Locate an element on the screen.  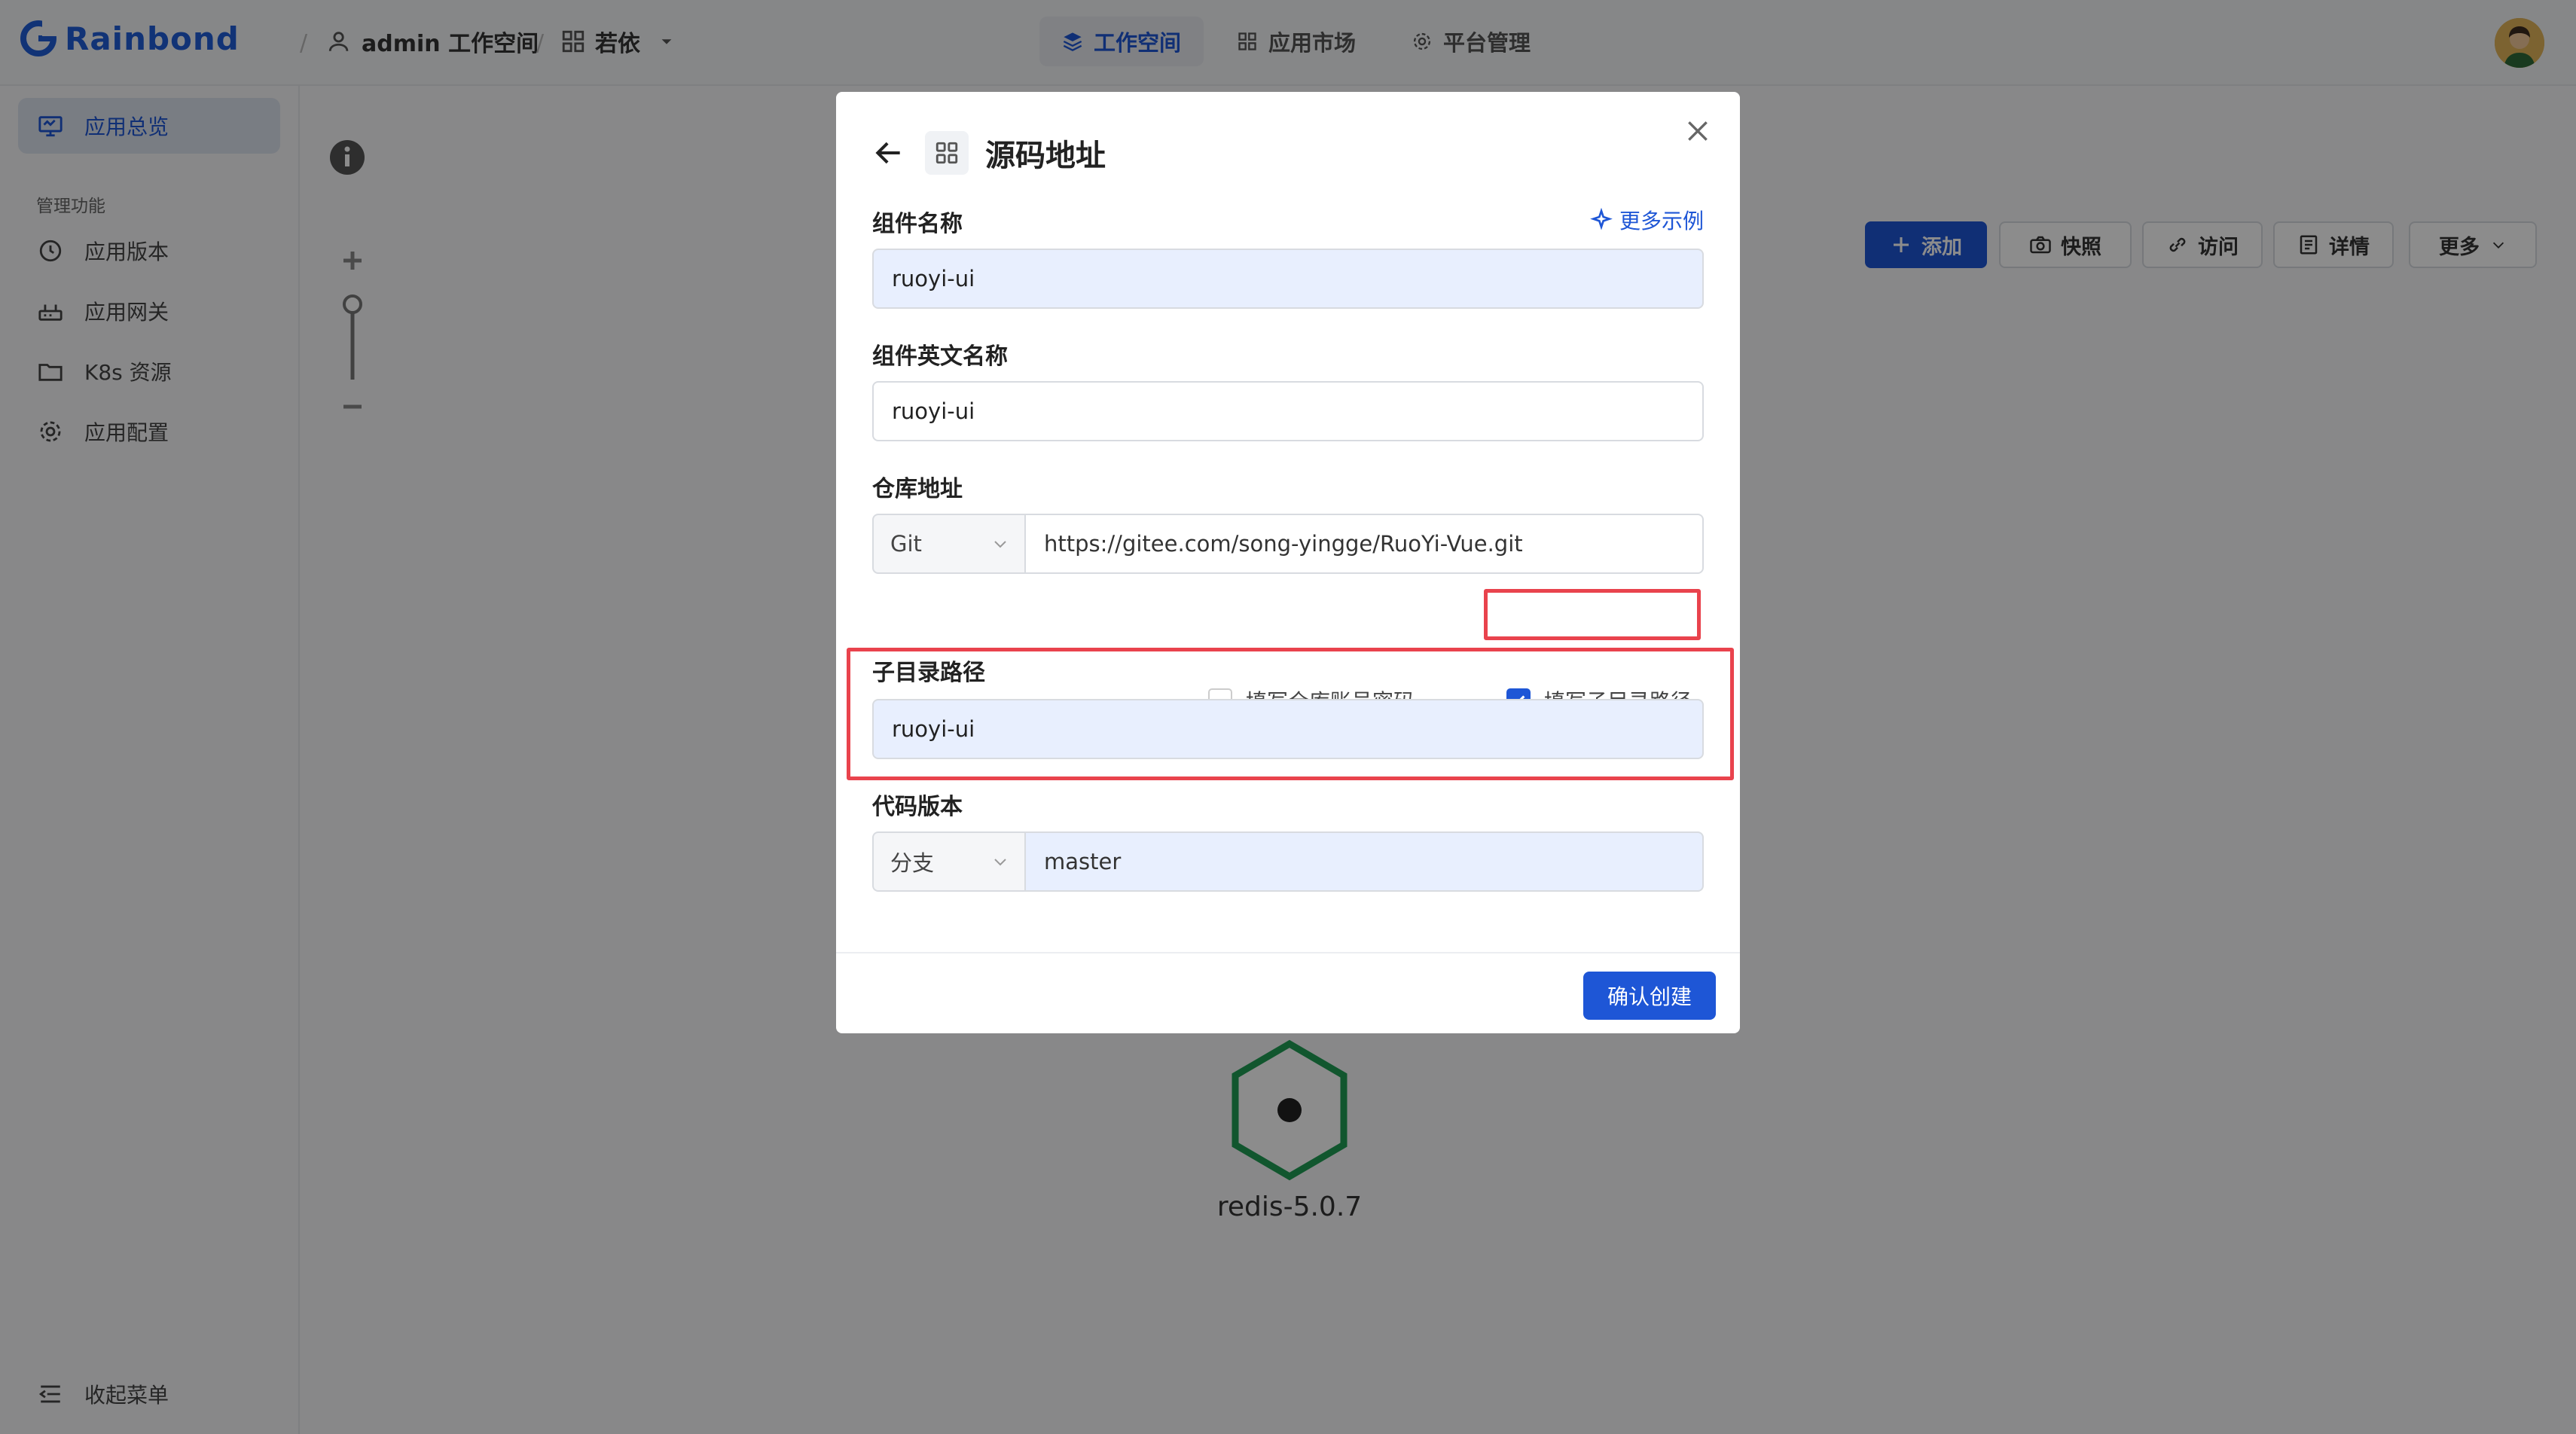
version-value: master is located at coordinates (1083, 861).